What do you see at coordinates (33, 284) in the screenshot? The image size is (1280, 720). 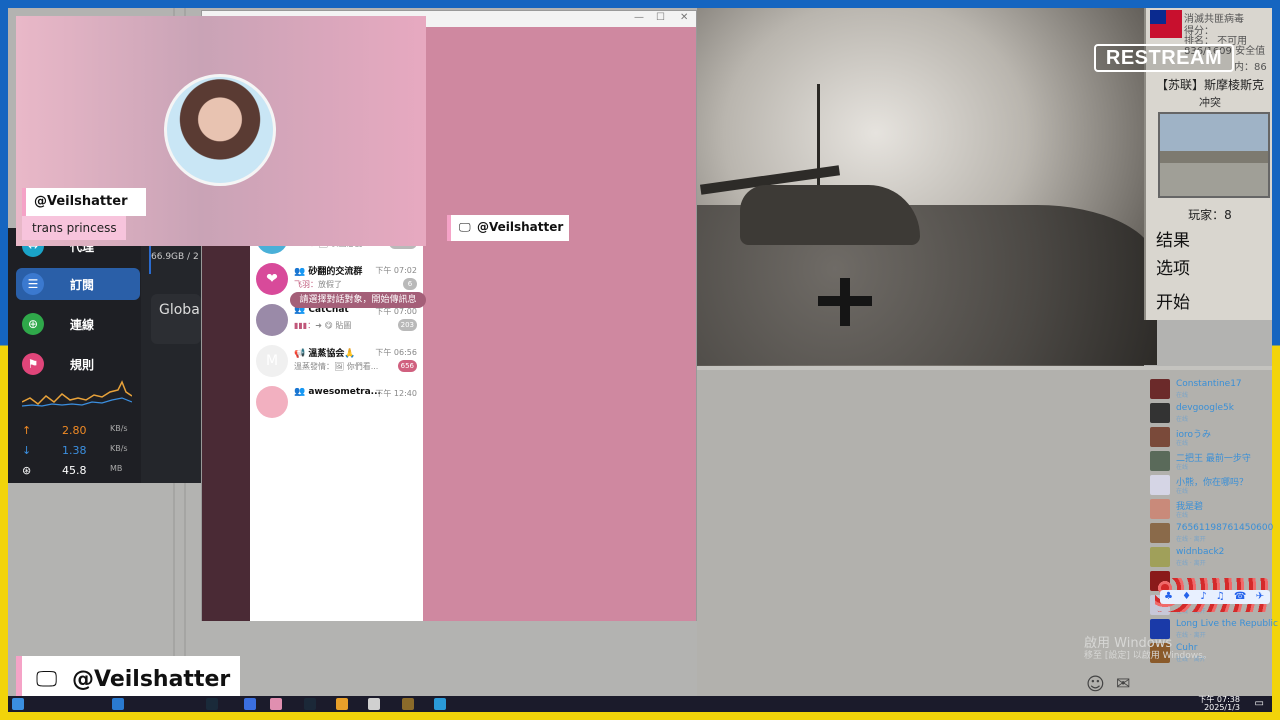 I see `list-icon: ☰` at bounding box center [33, 284].